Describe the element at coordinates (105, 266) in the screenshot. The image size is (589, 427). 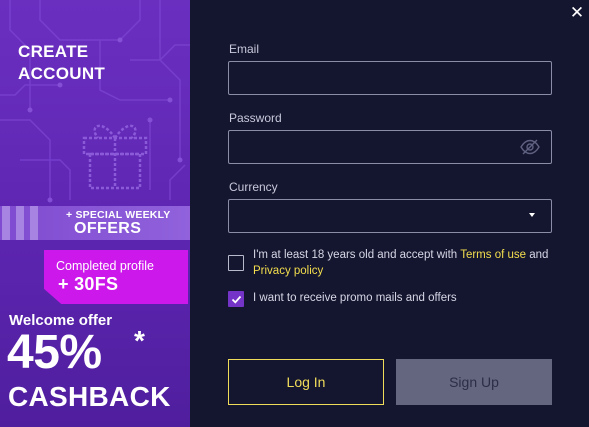
I see `profile-bonus-subtitle: Completed profile` at that location.